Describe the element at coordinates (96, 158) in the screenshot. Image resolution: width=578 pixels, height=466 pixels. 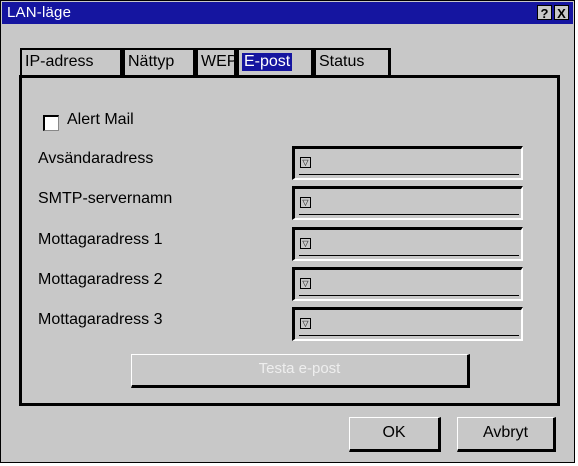
I see `sender-address-label: Avsändaradress` at that location.